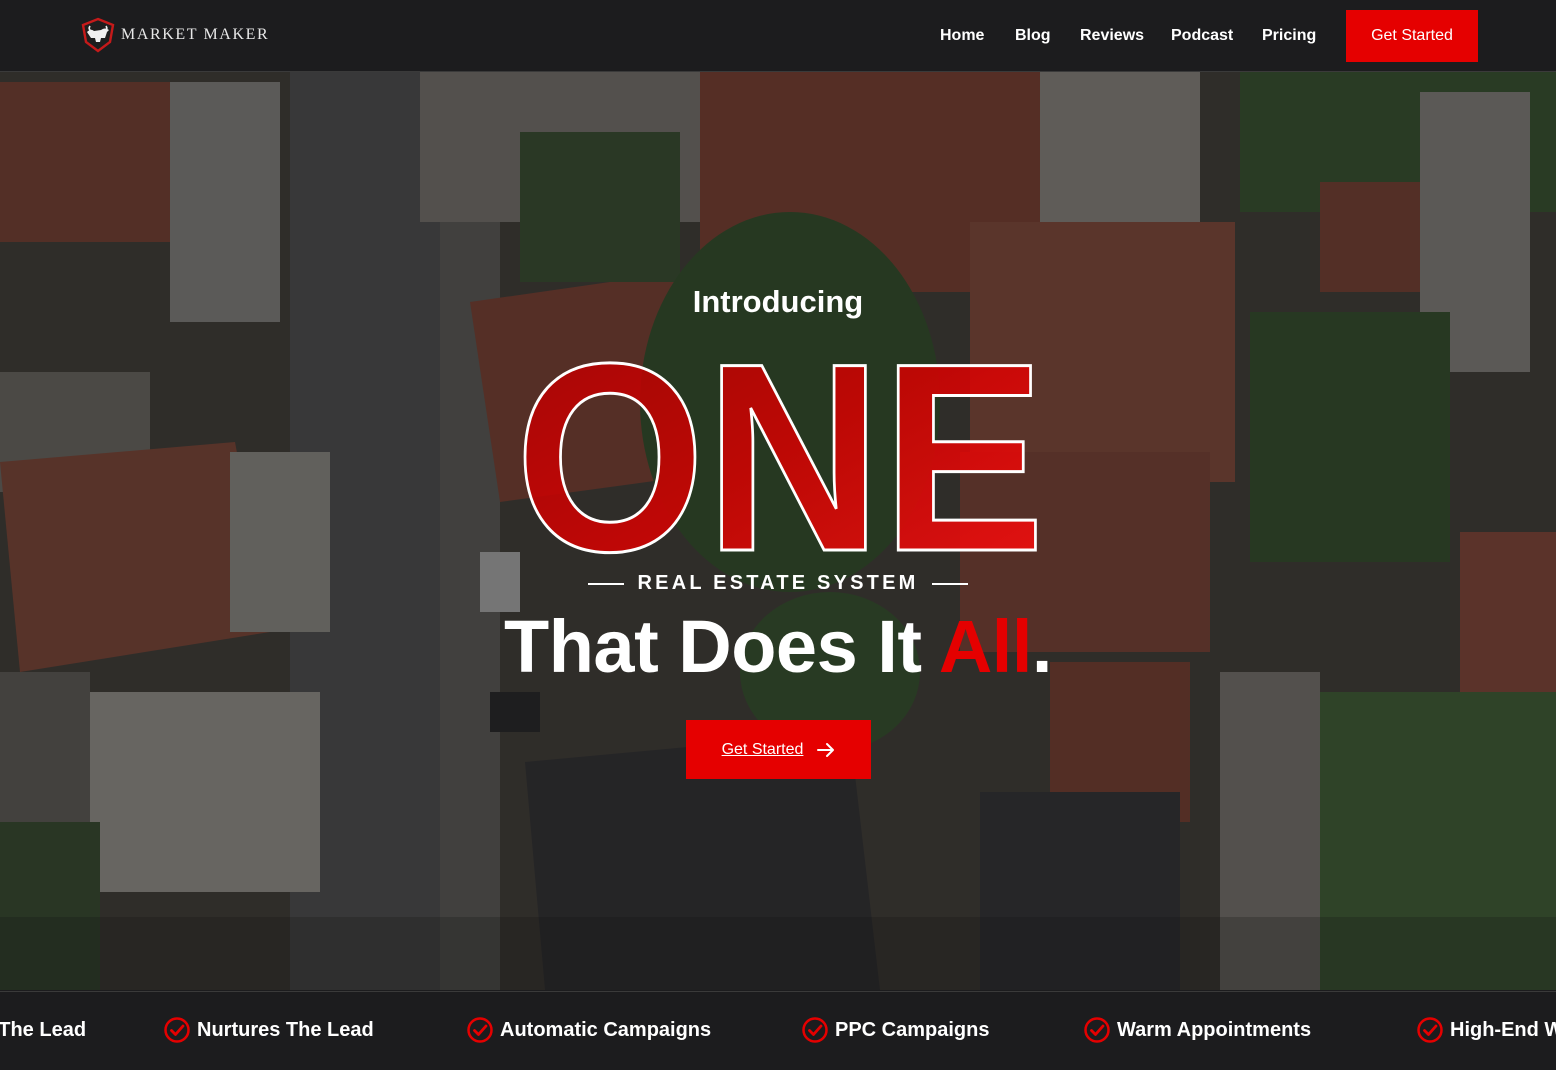  Describe the element at coordinates (962, 36) in the screenshot. I see `nav-home: Home` at that location.